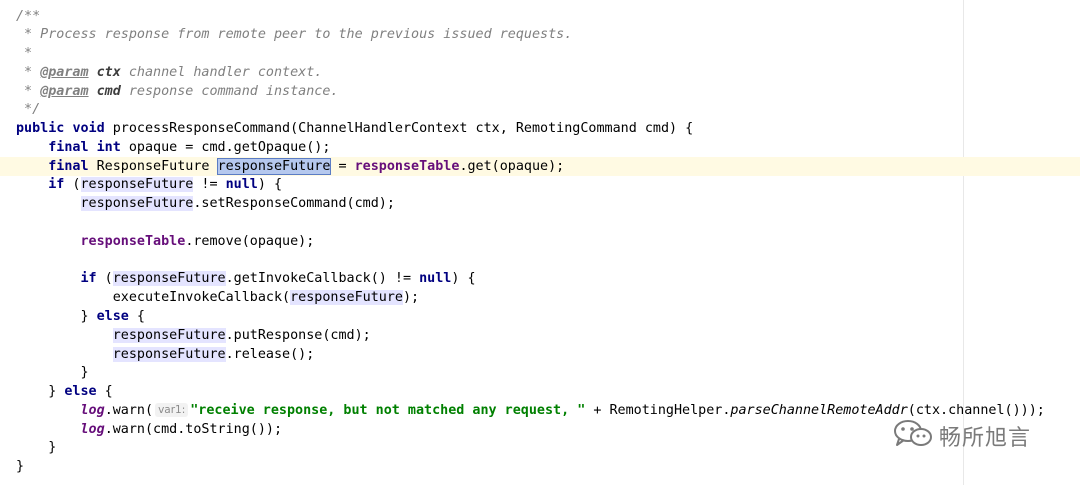 This screenshot has width=1080, height=485. I want to click on param-cmd-desc: response command instance., so click(229, 91).